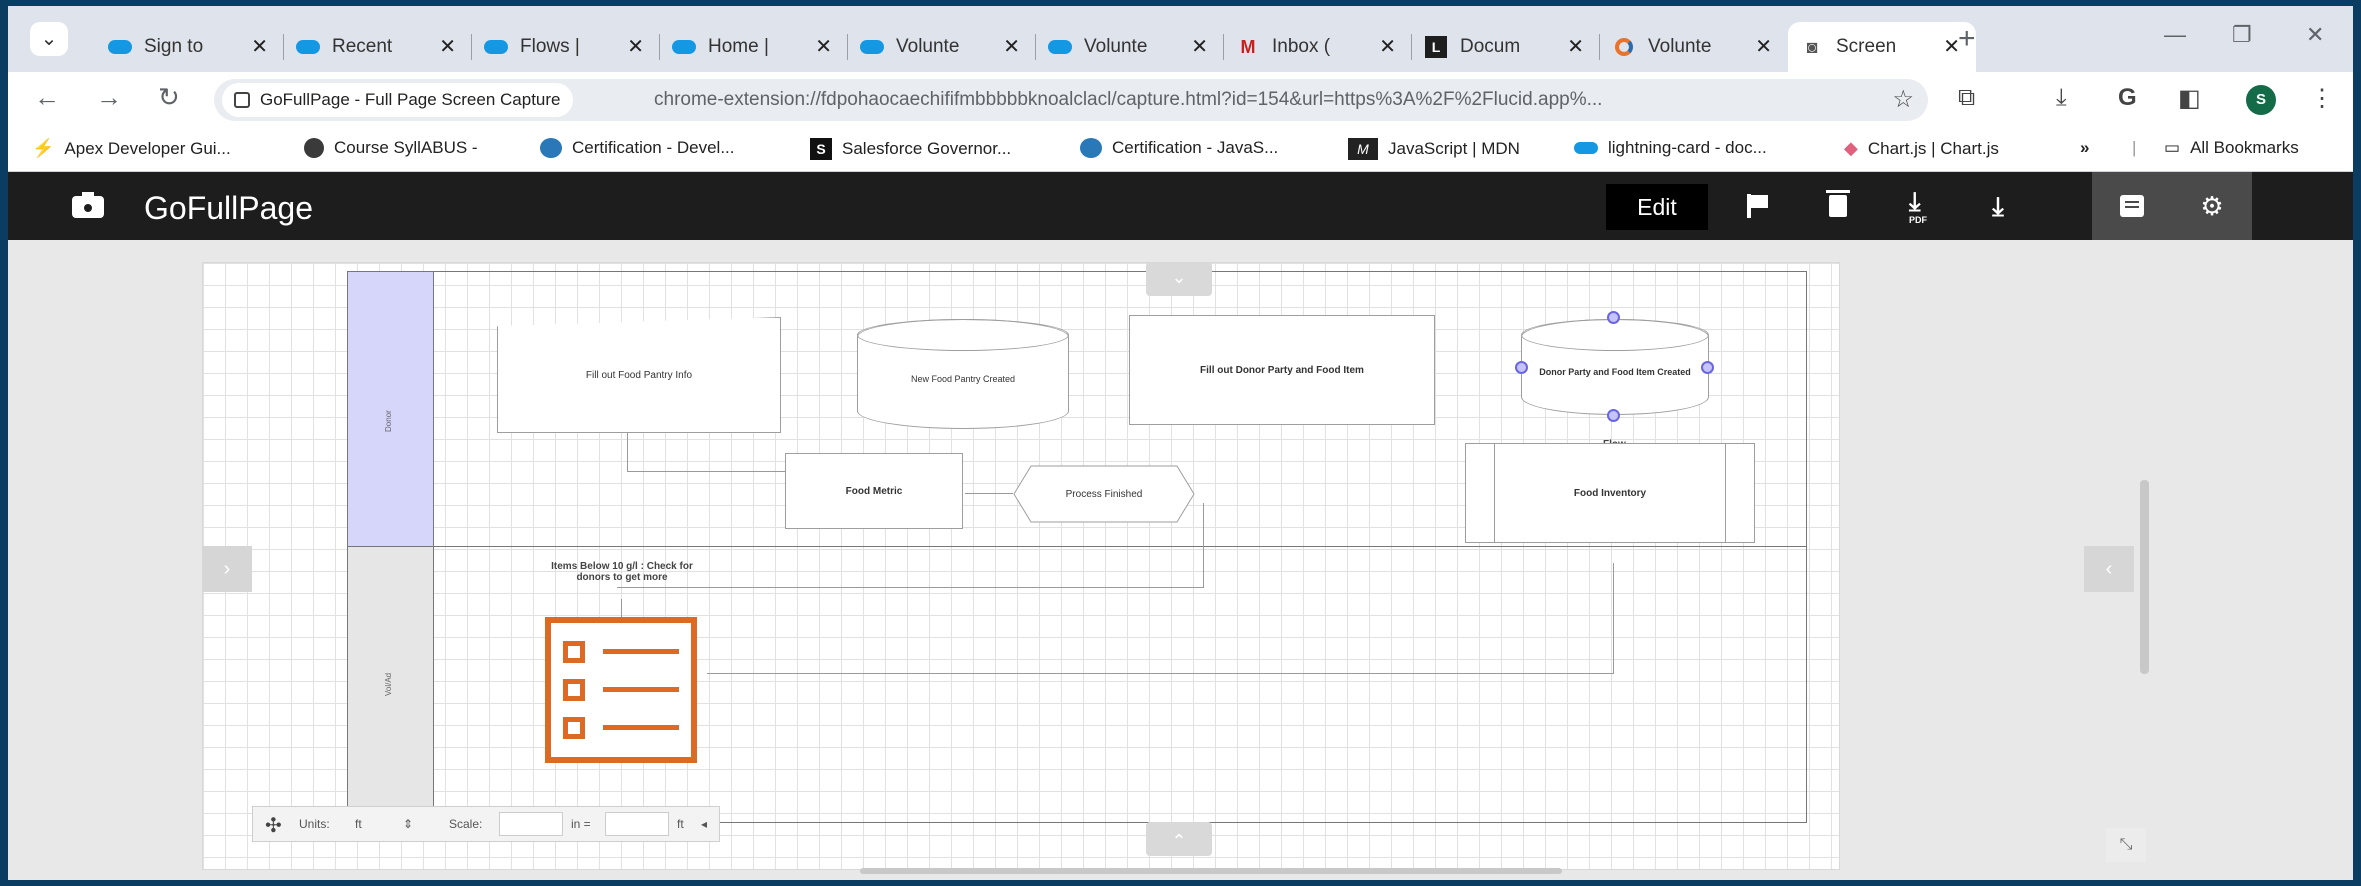  Describe the element at coordinates (581, 824) in the screenshot. I see `scale-unit-label: in =` at that location.